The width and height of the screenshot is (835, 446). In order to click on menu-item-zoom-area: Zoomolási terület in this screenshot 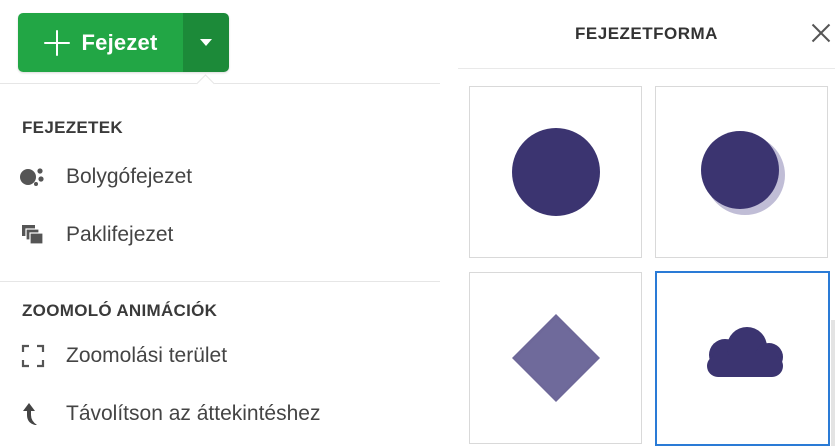, I will do `click(122, 356)`.